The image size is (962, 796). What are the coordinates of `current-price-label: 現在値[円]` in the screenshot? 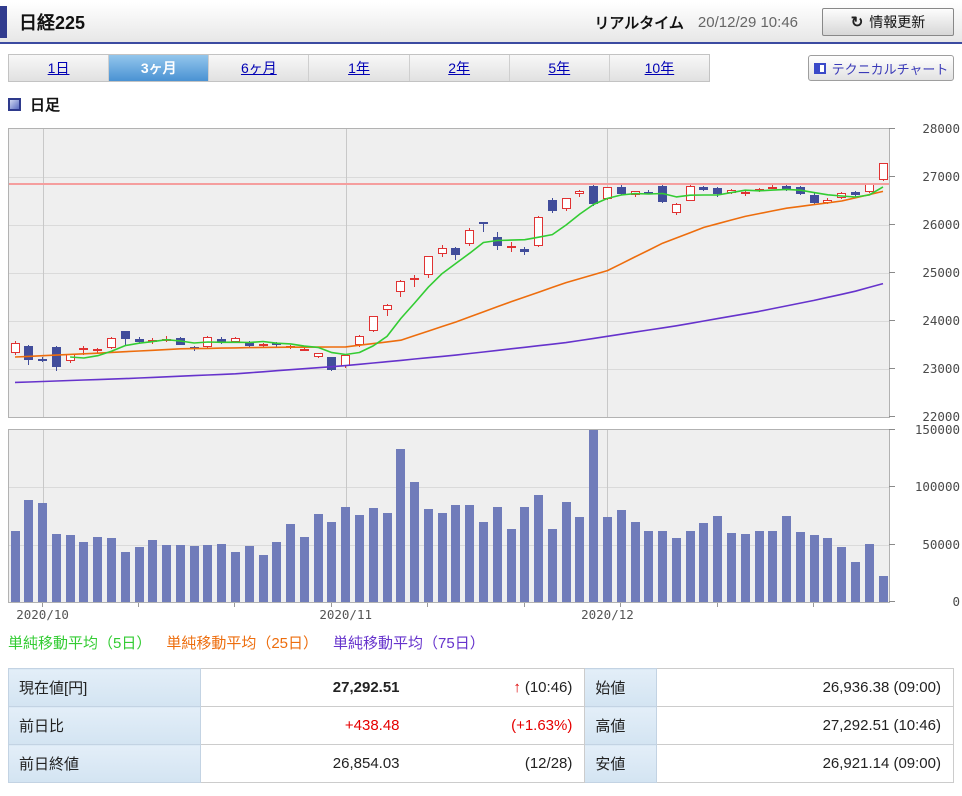 It's located at (104, 687).